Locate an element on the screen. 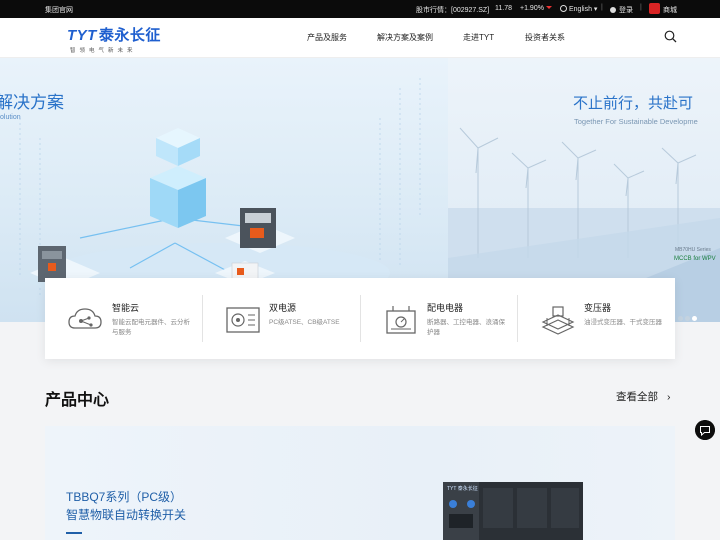  logo-en: TYT is located at coordinates (82, 35).